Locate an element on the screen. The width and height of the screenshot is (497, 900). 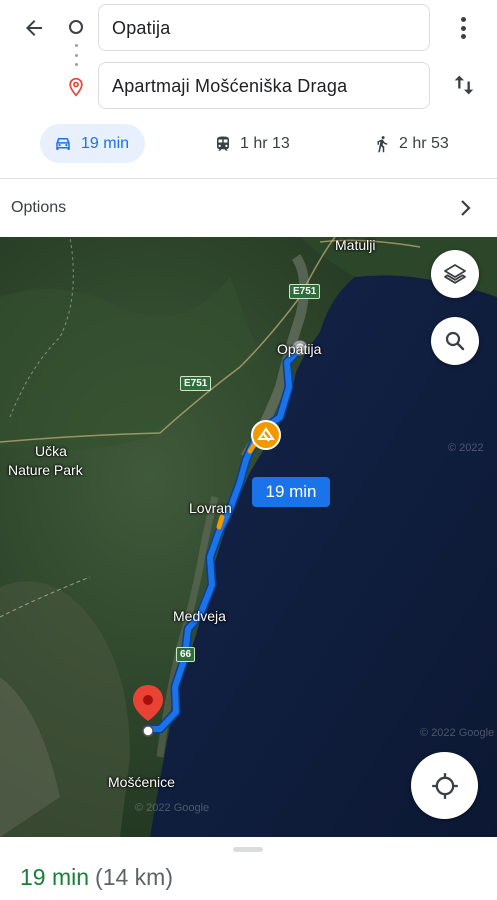
destination-pin-icon is located at coordinates (76, 87).